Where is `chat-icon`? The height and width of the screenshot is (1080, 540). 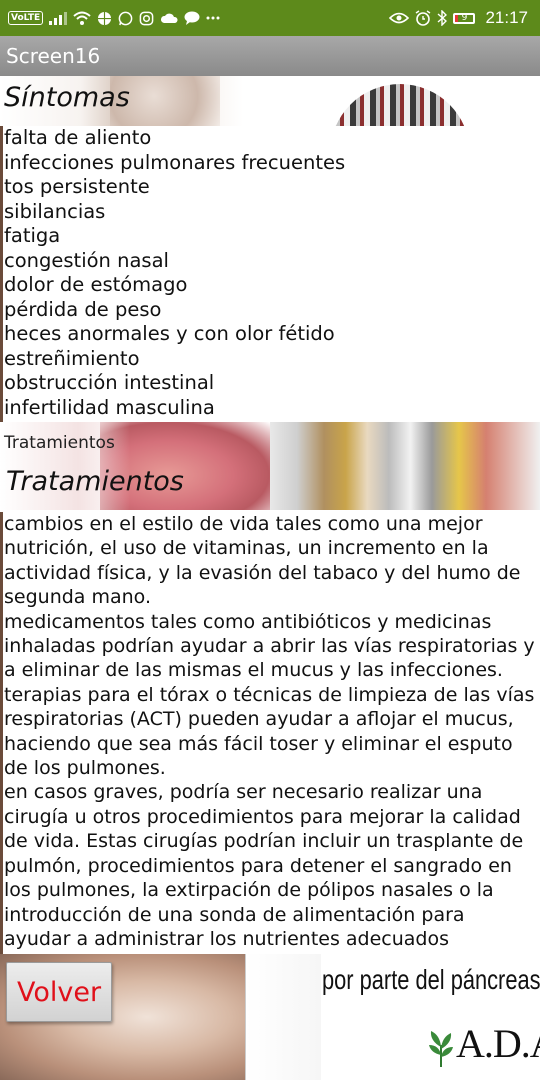 chat-icon is located at coordinates (192, 18).